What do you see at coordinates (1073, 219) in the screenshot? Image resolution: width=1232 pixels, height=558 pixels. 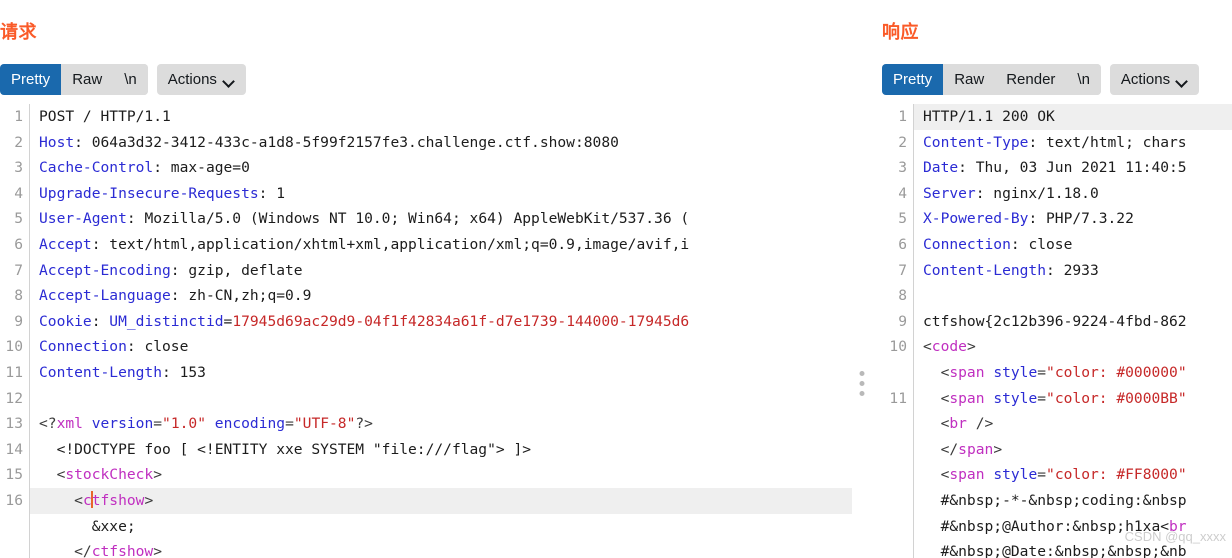 I see `response-code-line: X-Powered-By: PHP/7.3.22` at bounding box center [1073, 219].